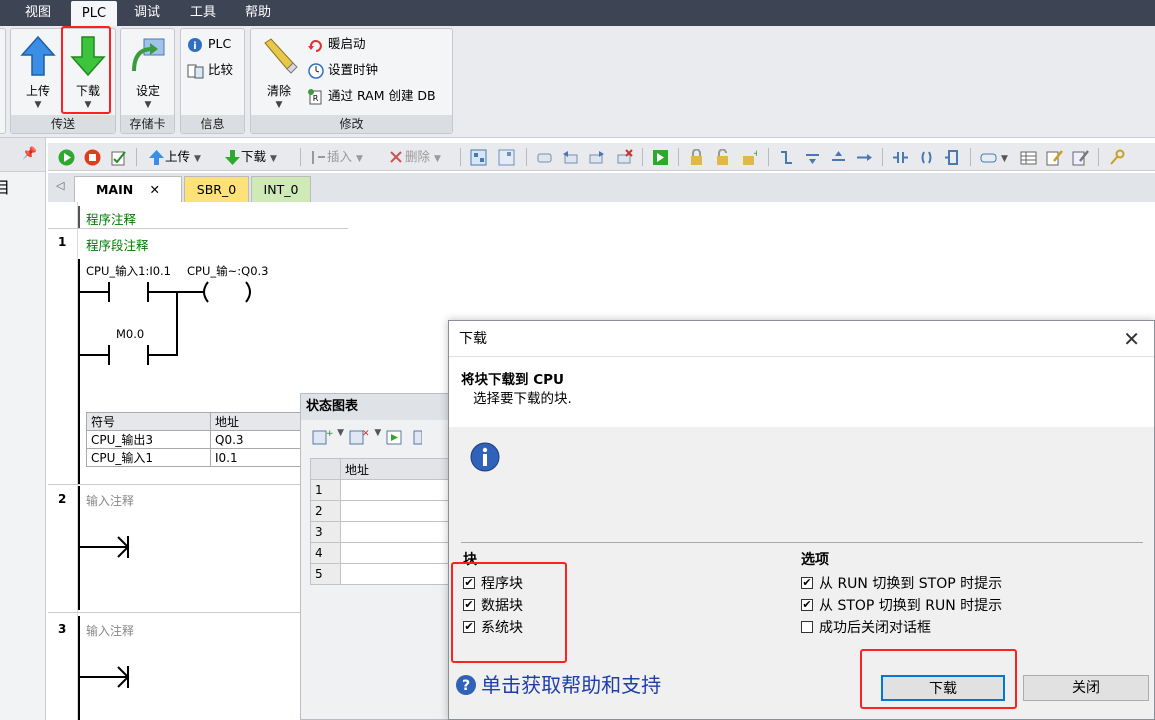 Image resolution: width=1155 pixels, height=720 pixels. What do you see at coordinates (38, 13) in the screenshot?
I see `menu-view: 视图` at bounding box center [38, 13].